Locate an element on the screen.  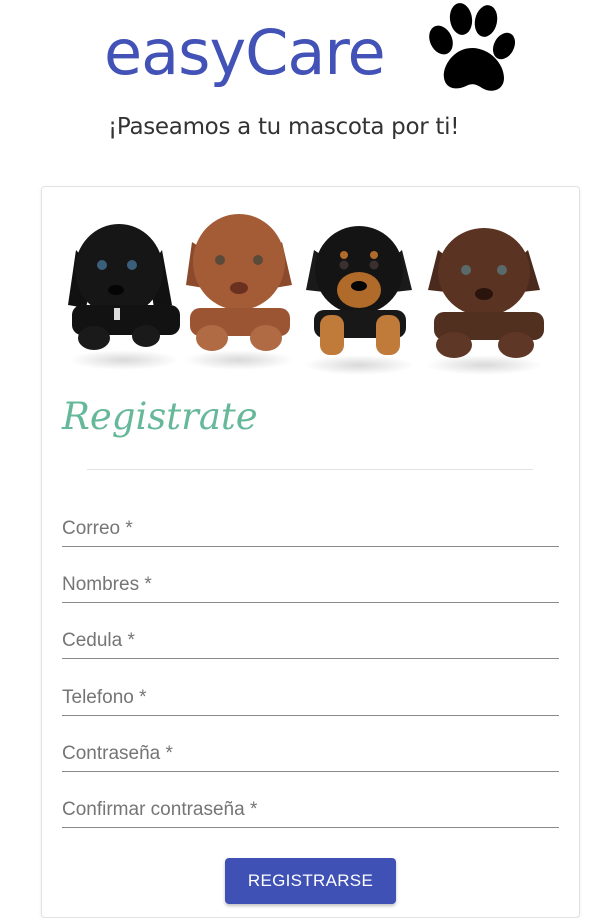
register-button: REGISTRARSE is located at coordinates (310, 881).